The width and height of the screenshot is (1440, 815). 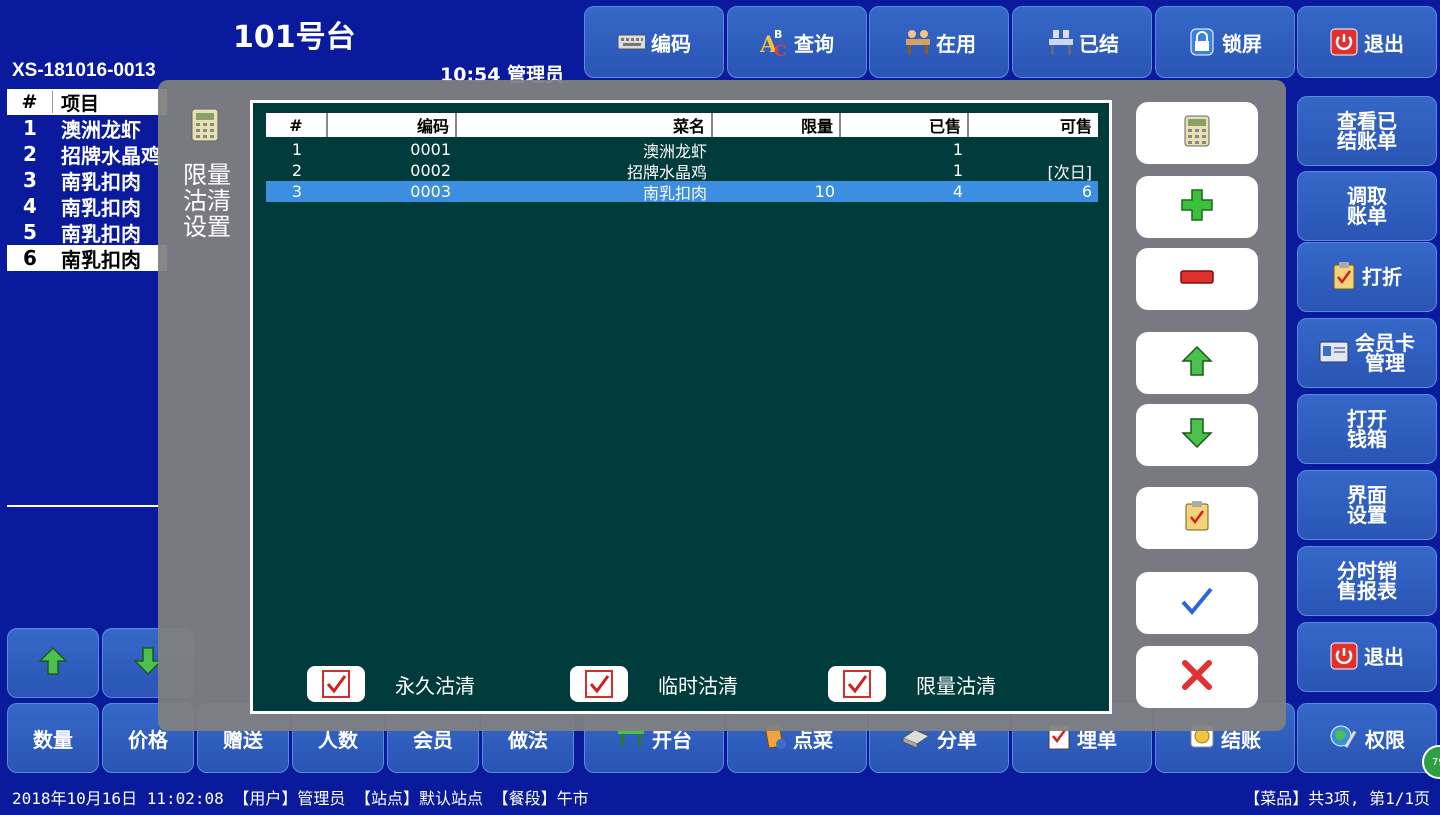 What do you see at coordinates (207, 227) in the screenshot?
I see `dialog-title-line: 设置` at bounding box center [207, 227].